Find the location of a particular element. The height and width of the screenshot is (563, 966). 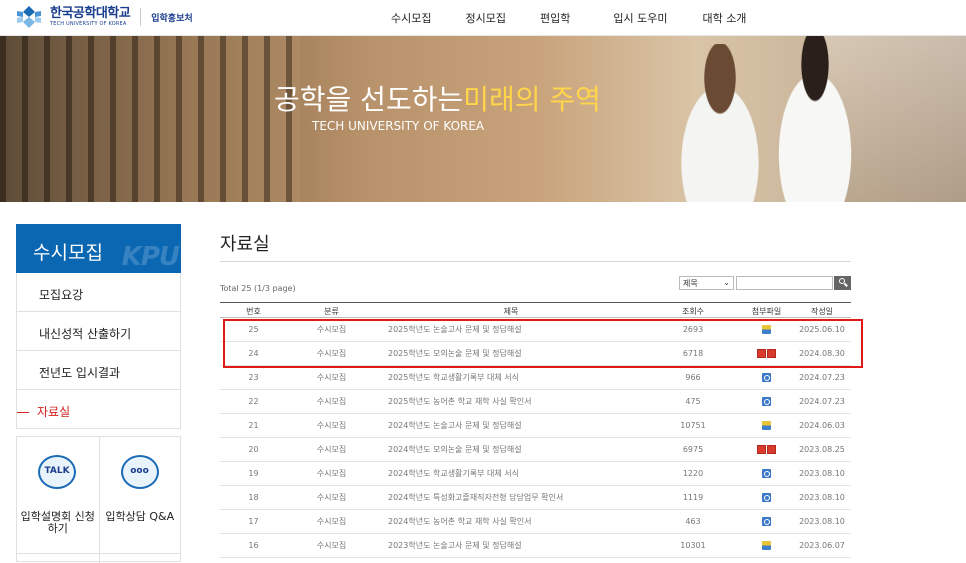

table-header: 번호 분류 제목 조회수 첨부파일 작성일 is located at coordinates (535, 310).